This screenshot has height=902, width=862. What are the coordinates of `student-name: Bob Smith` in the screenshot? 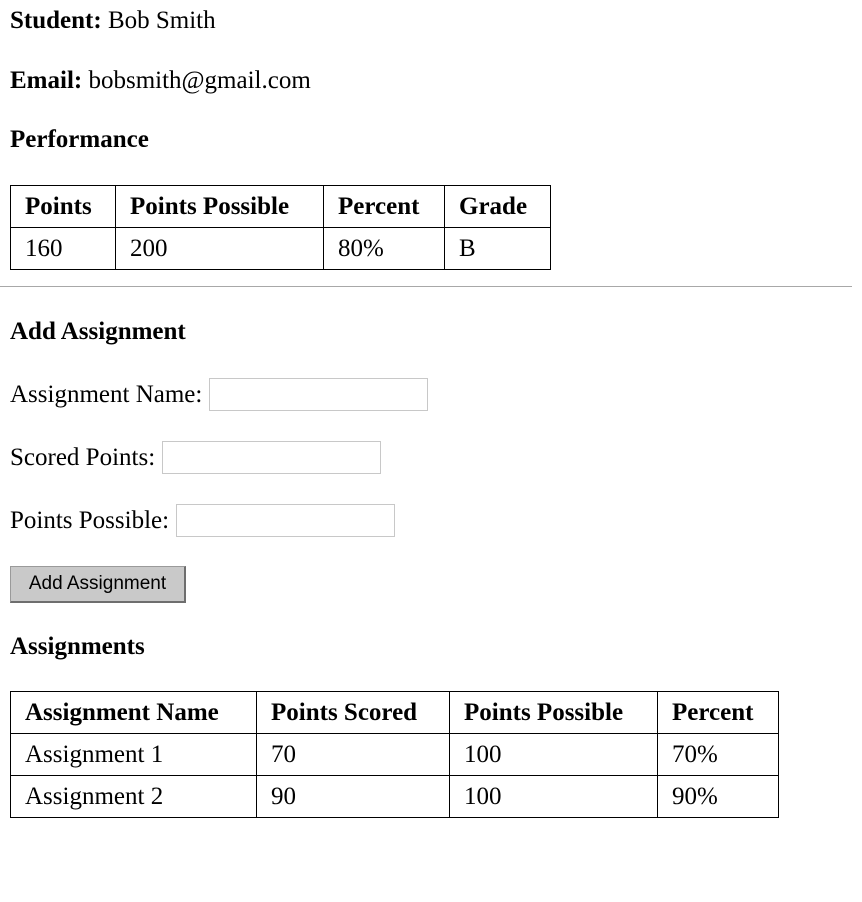 It's located at (161, 20).